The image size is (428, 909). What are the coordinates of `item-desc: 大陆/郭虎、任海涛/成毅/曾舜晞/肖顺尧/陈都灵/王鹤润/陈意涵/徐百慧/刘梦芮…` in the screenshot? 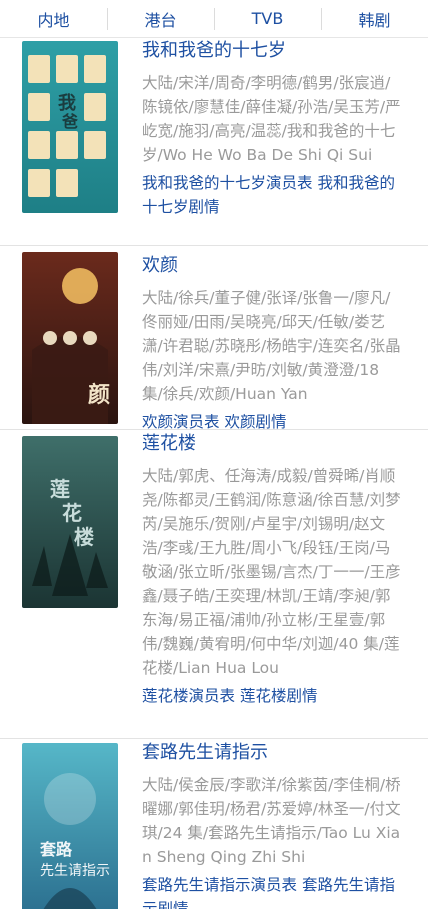 It's located at (271, 572).